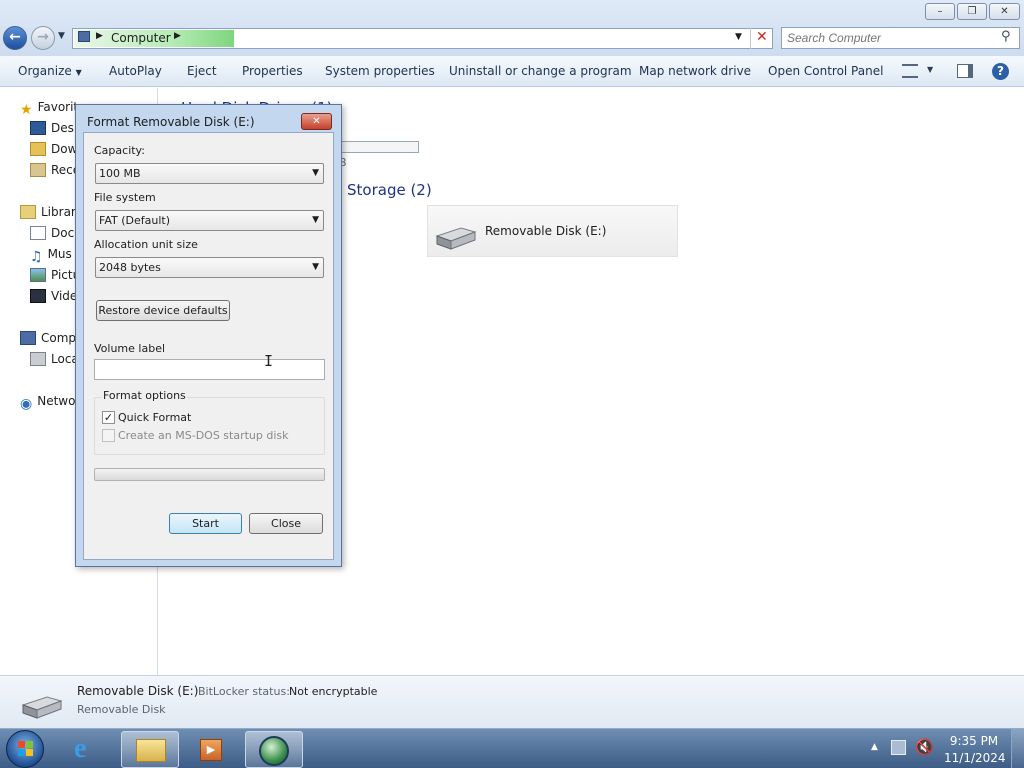 Image resolution: width=1024 pixels, height=768 pixels. Describe the element at coordinates (965, 71) in the screenshot. I see `preview-pane-icon` at that location.